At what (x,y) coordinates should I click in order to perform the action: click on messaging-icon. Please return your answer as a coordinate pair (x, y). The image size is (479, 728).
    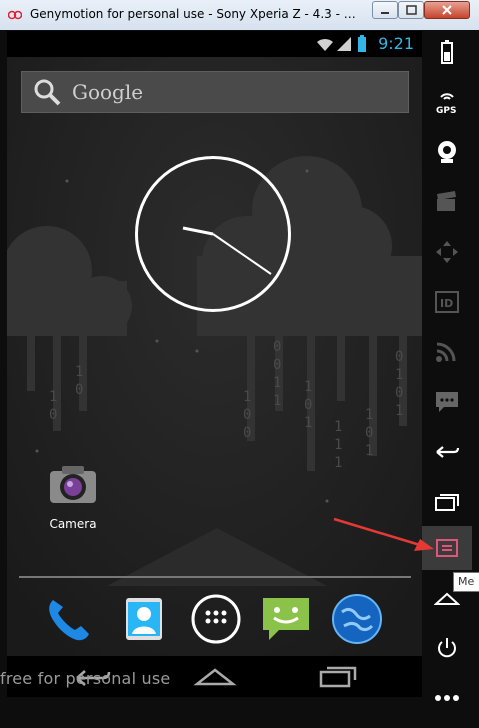
    Looking at the image, I should click on (286, 619).